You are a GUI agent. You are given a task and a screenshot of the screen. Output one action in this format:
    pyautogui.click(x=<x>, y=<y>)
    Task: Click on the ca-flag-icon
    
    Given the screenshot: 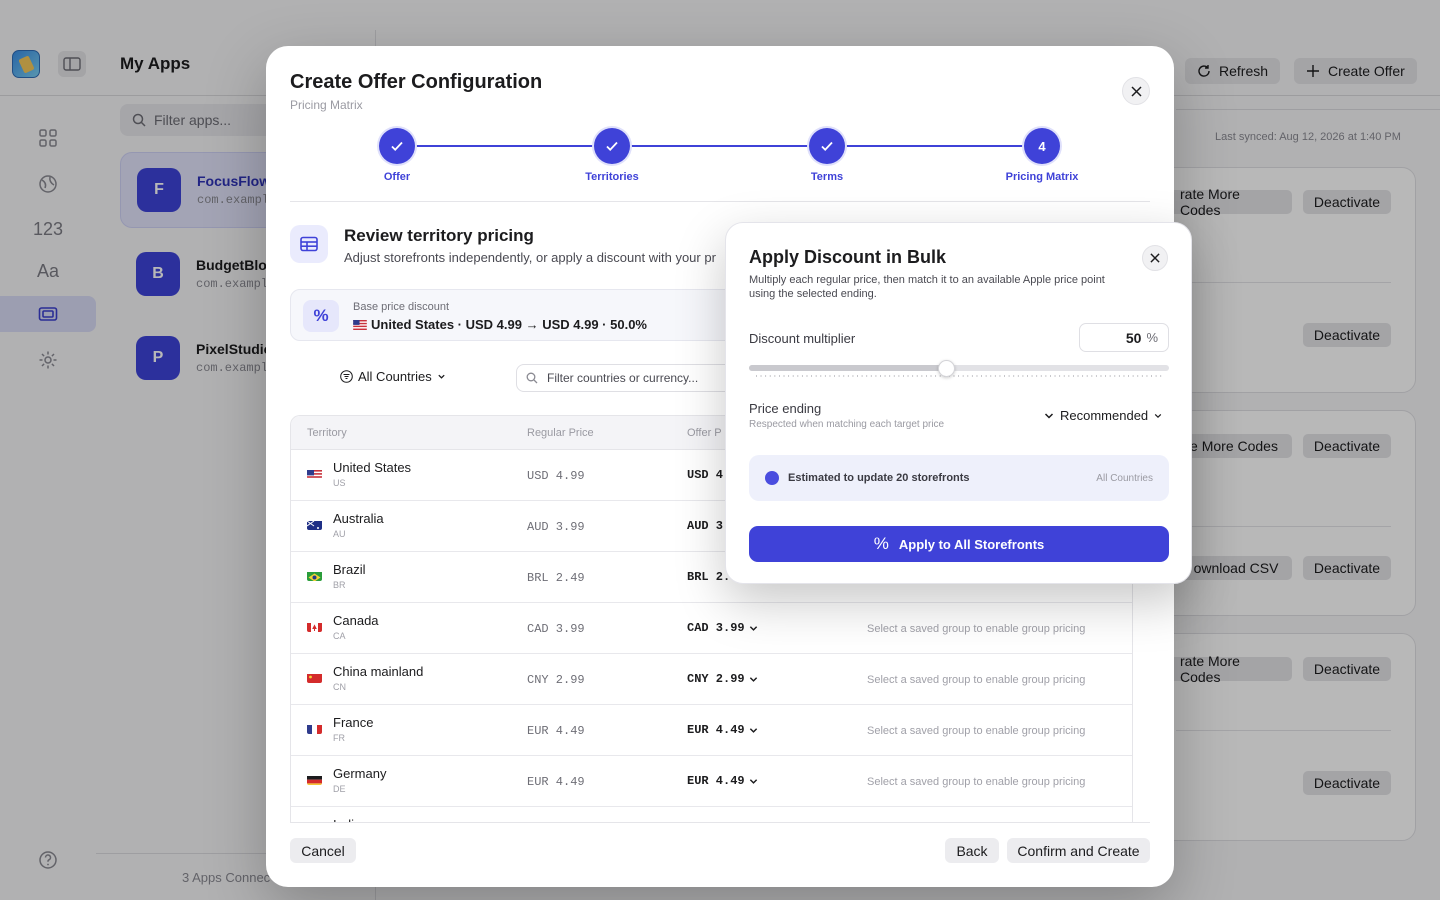 What is the action you would take?
    pyautogui.click(x=314, y=626)
    